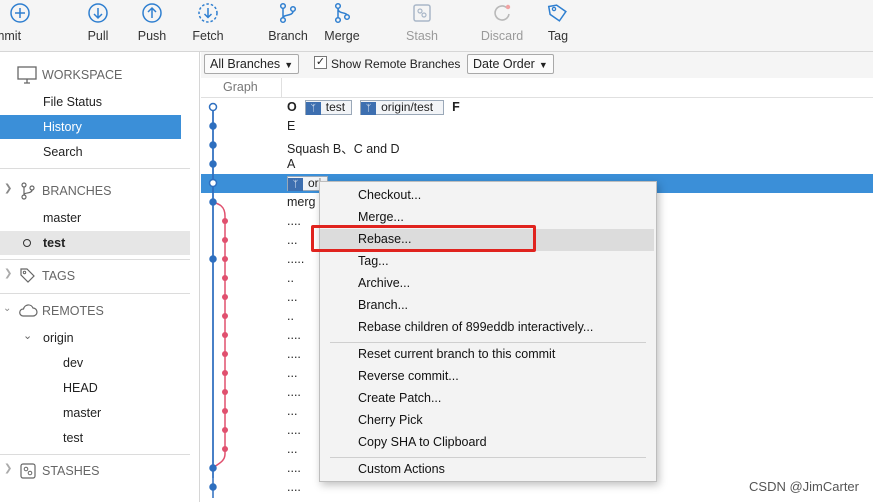 This screenshot has width=873, height=502. I want to click on branch-tag: ᛉ test, so click(328, 107).